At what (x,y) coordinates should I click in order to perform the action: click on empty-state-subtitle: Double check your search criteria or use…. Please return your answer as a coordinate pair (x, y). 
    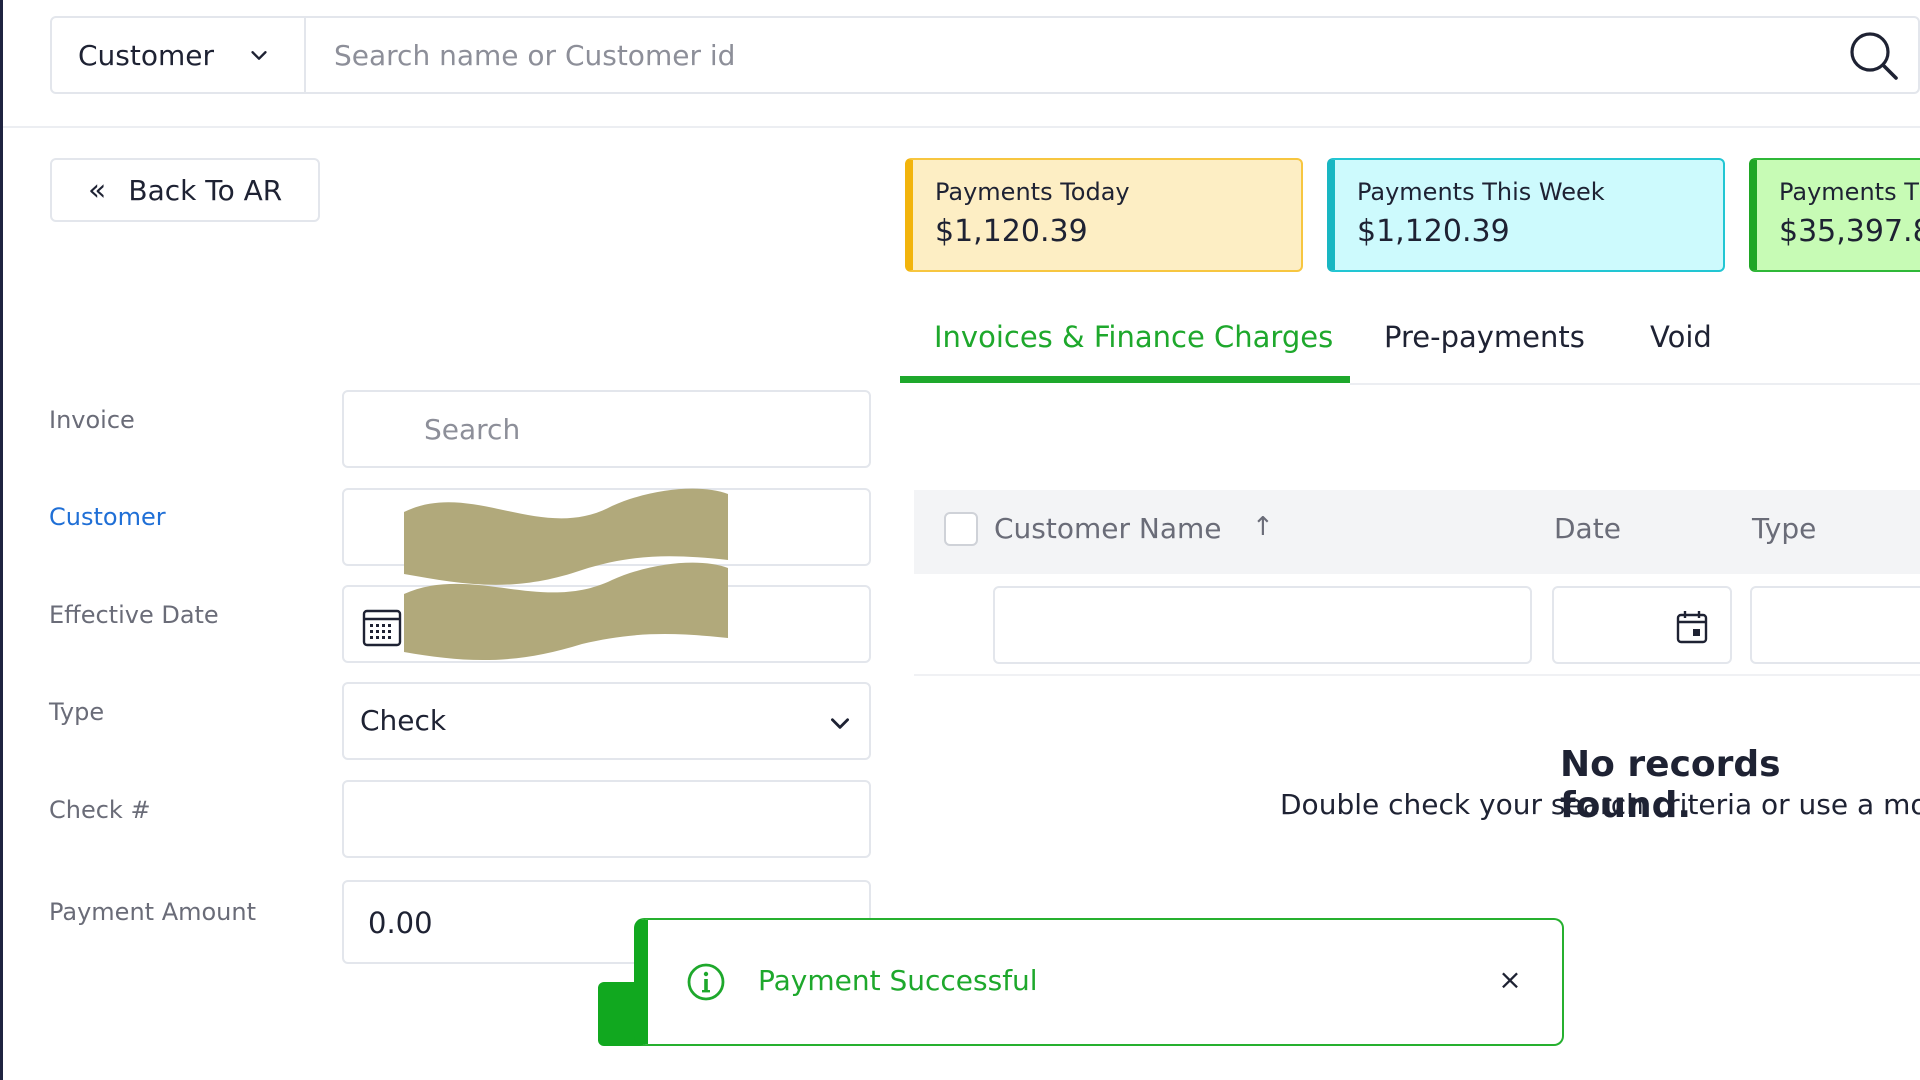
    Looking at the image, I should click on (1600, 804).